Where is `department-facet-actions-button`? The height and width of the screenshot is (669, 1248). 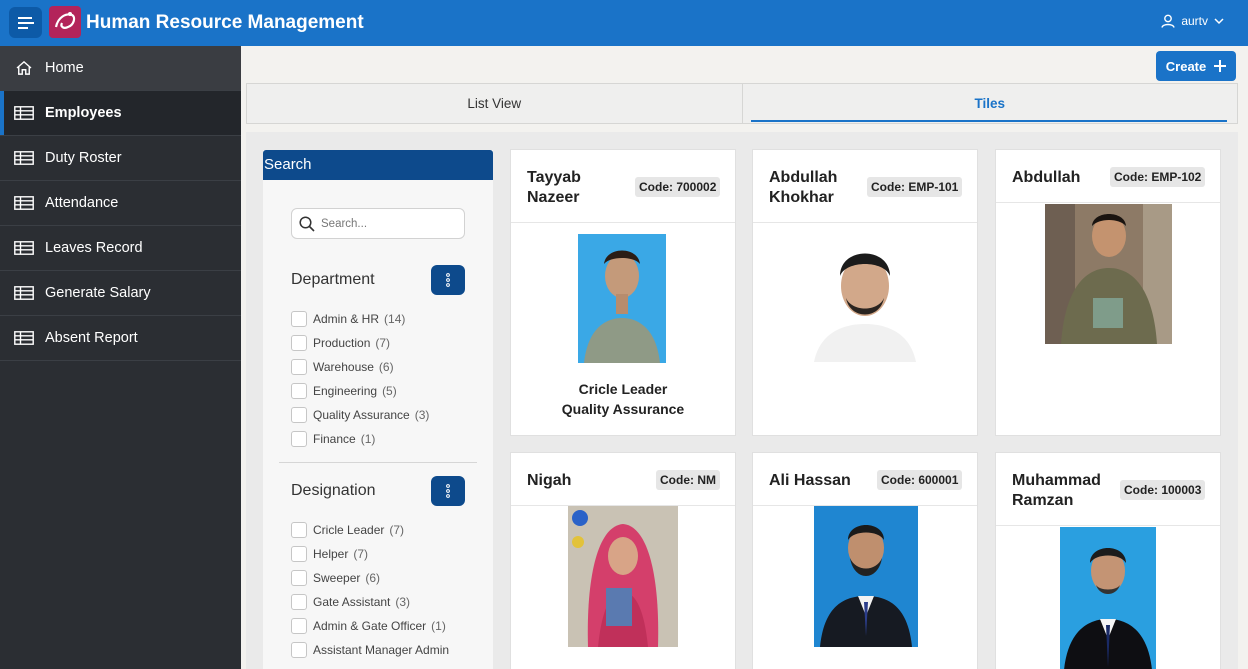 department-facet-actions-button is located at coordinates (448, 280).